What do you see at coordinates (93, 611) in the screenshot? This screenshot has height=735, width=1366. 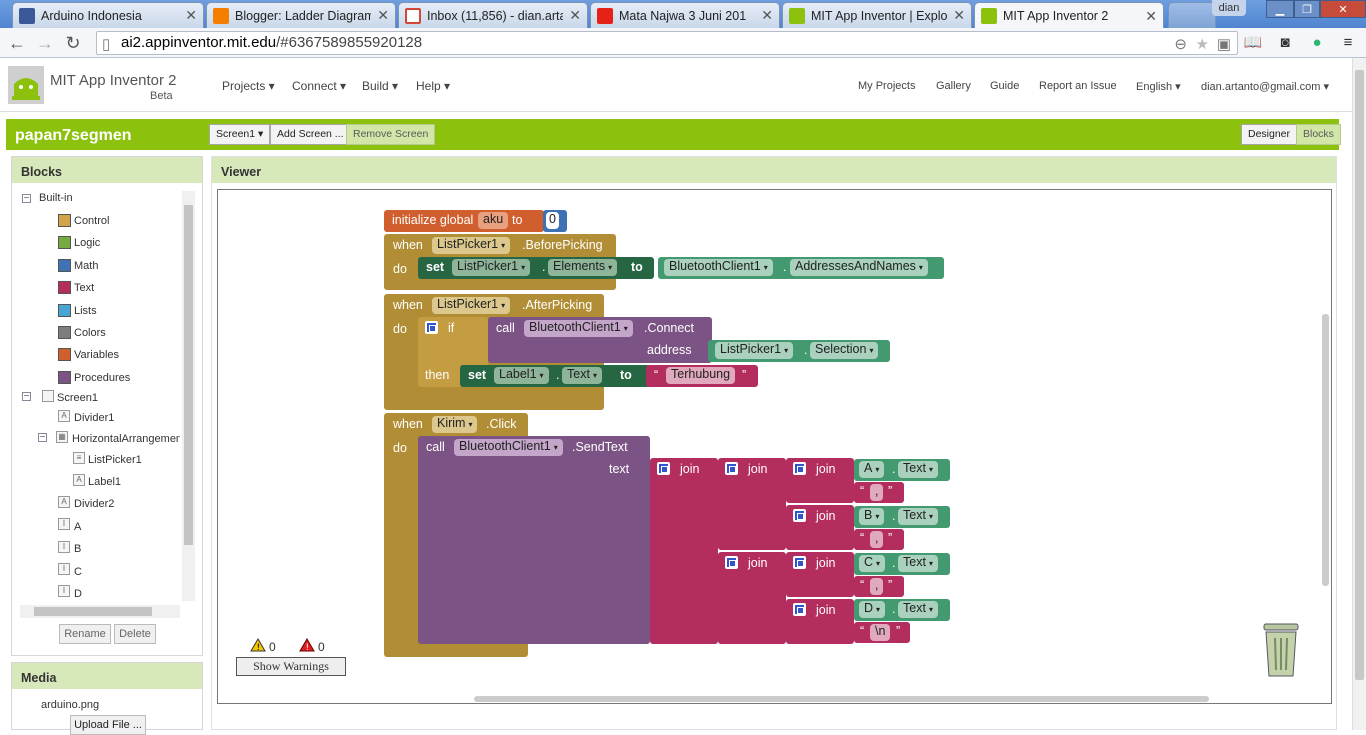 I see `tree-hscrollbar-thumb` at bounding box center [93, 611].